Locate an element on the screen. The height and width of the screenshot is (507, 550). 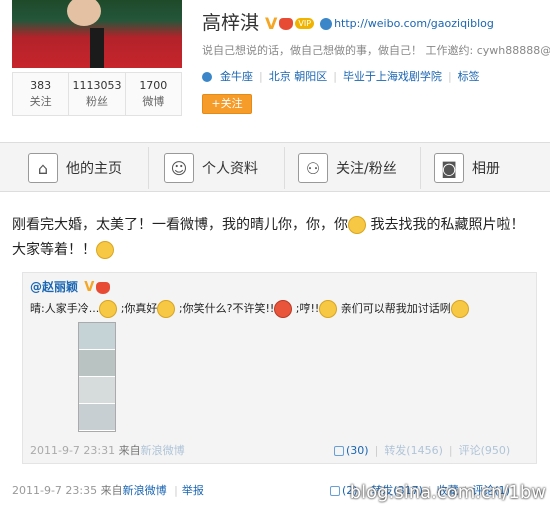
home-icon: ⌂ is located at coordinates (43, 168).